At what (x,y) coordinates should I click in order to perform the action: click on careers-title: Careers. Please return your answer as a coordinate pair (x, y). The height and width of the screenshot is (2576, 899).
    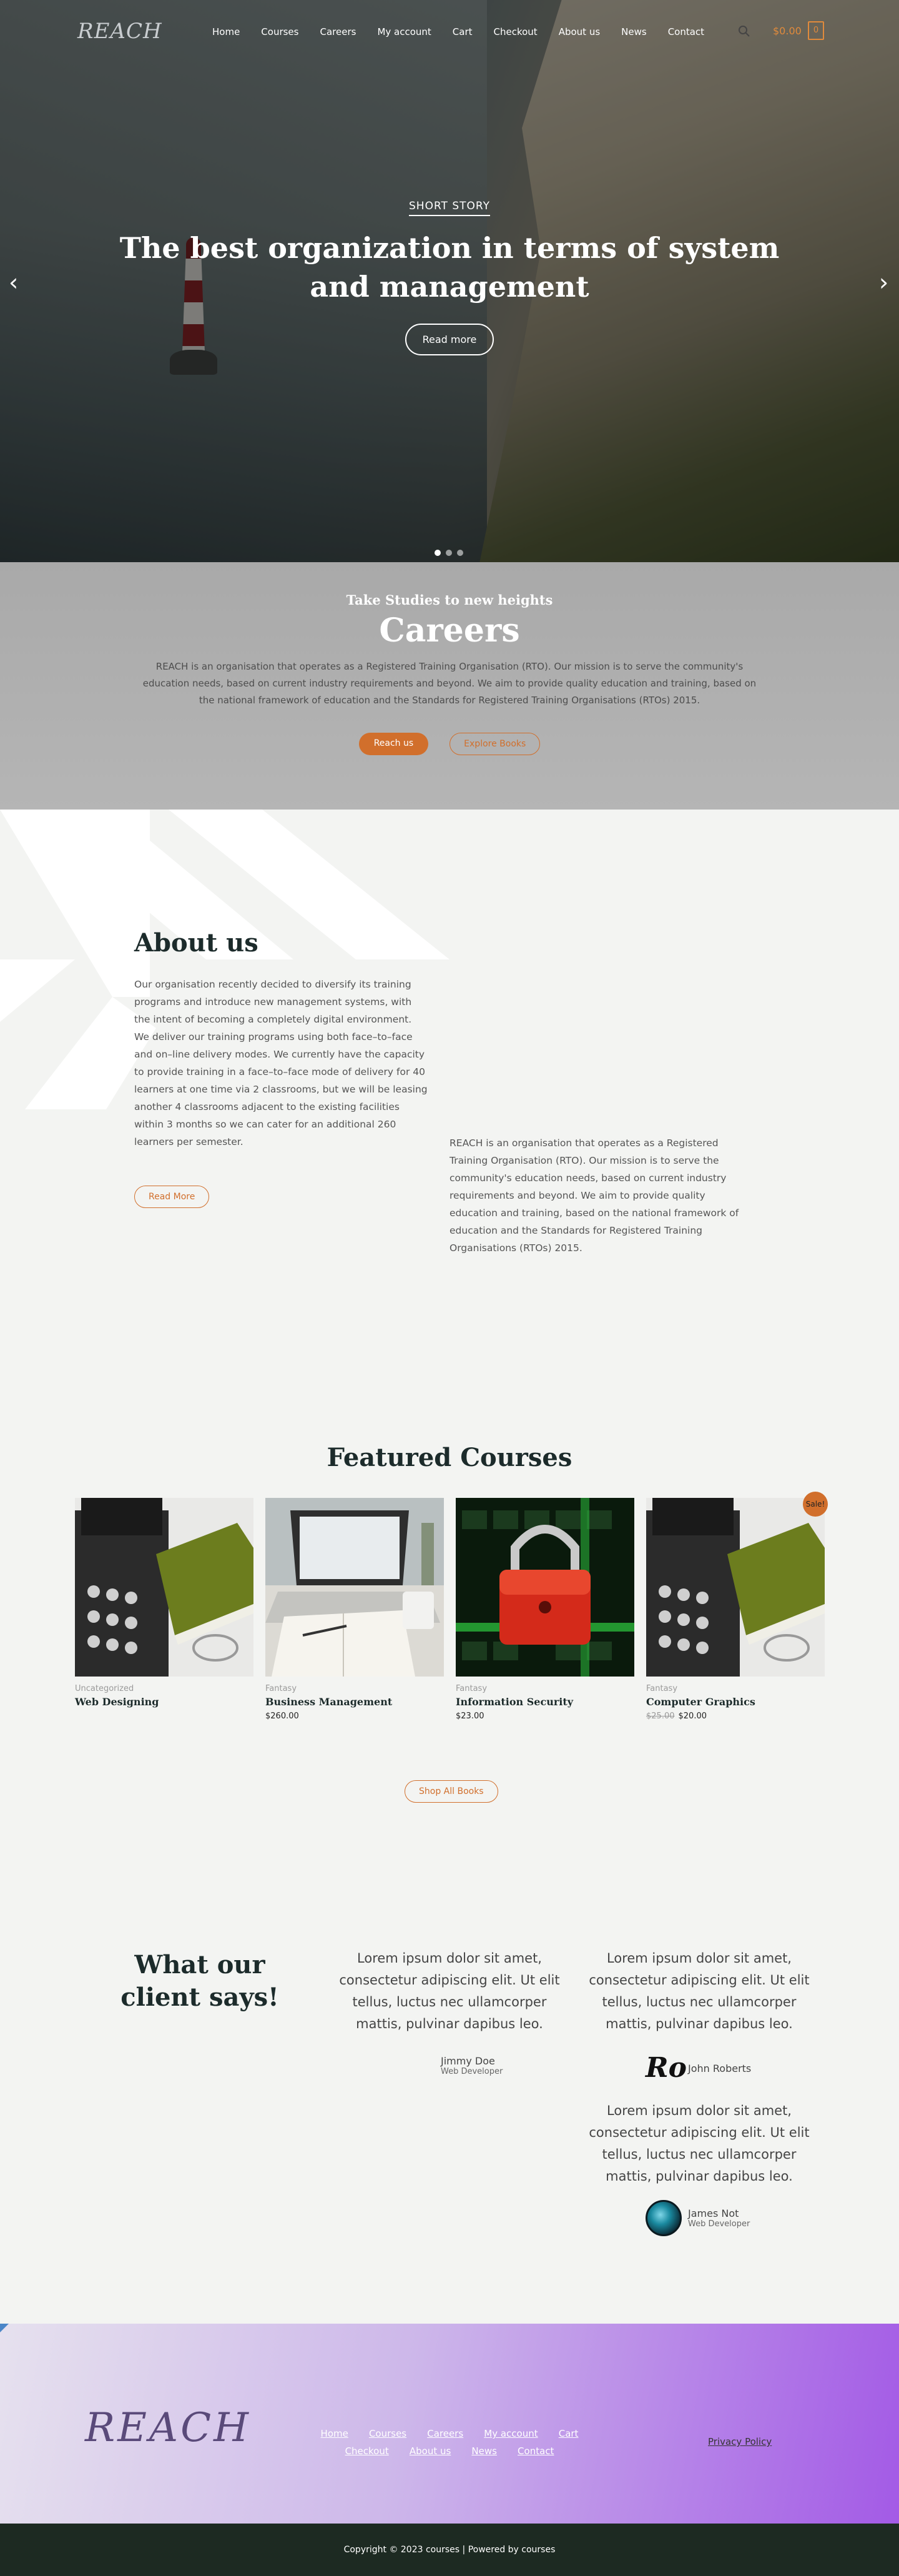
    Looking at the image, I should click on (449, 631).